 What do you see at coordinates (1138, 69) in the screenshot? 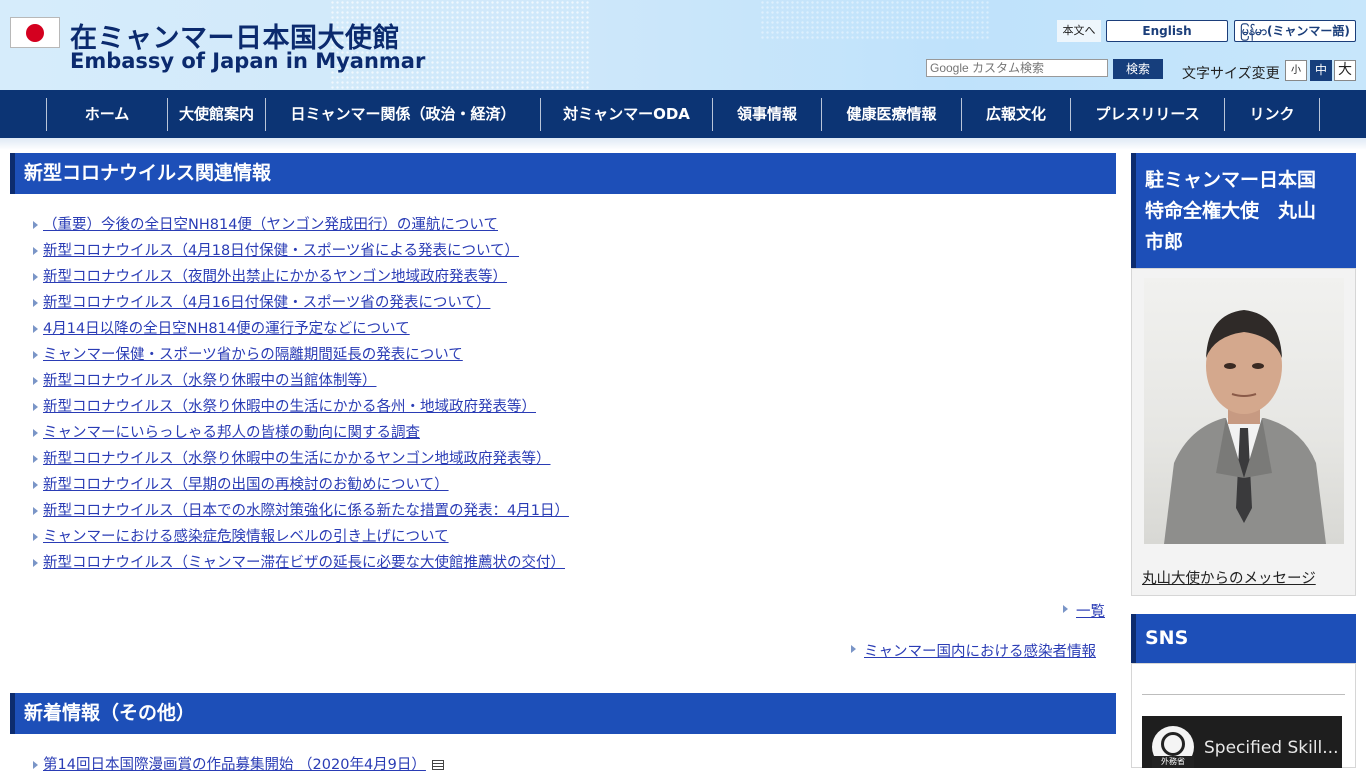
I see `search-button: 検索` at bounding box center [1138, 69].